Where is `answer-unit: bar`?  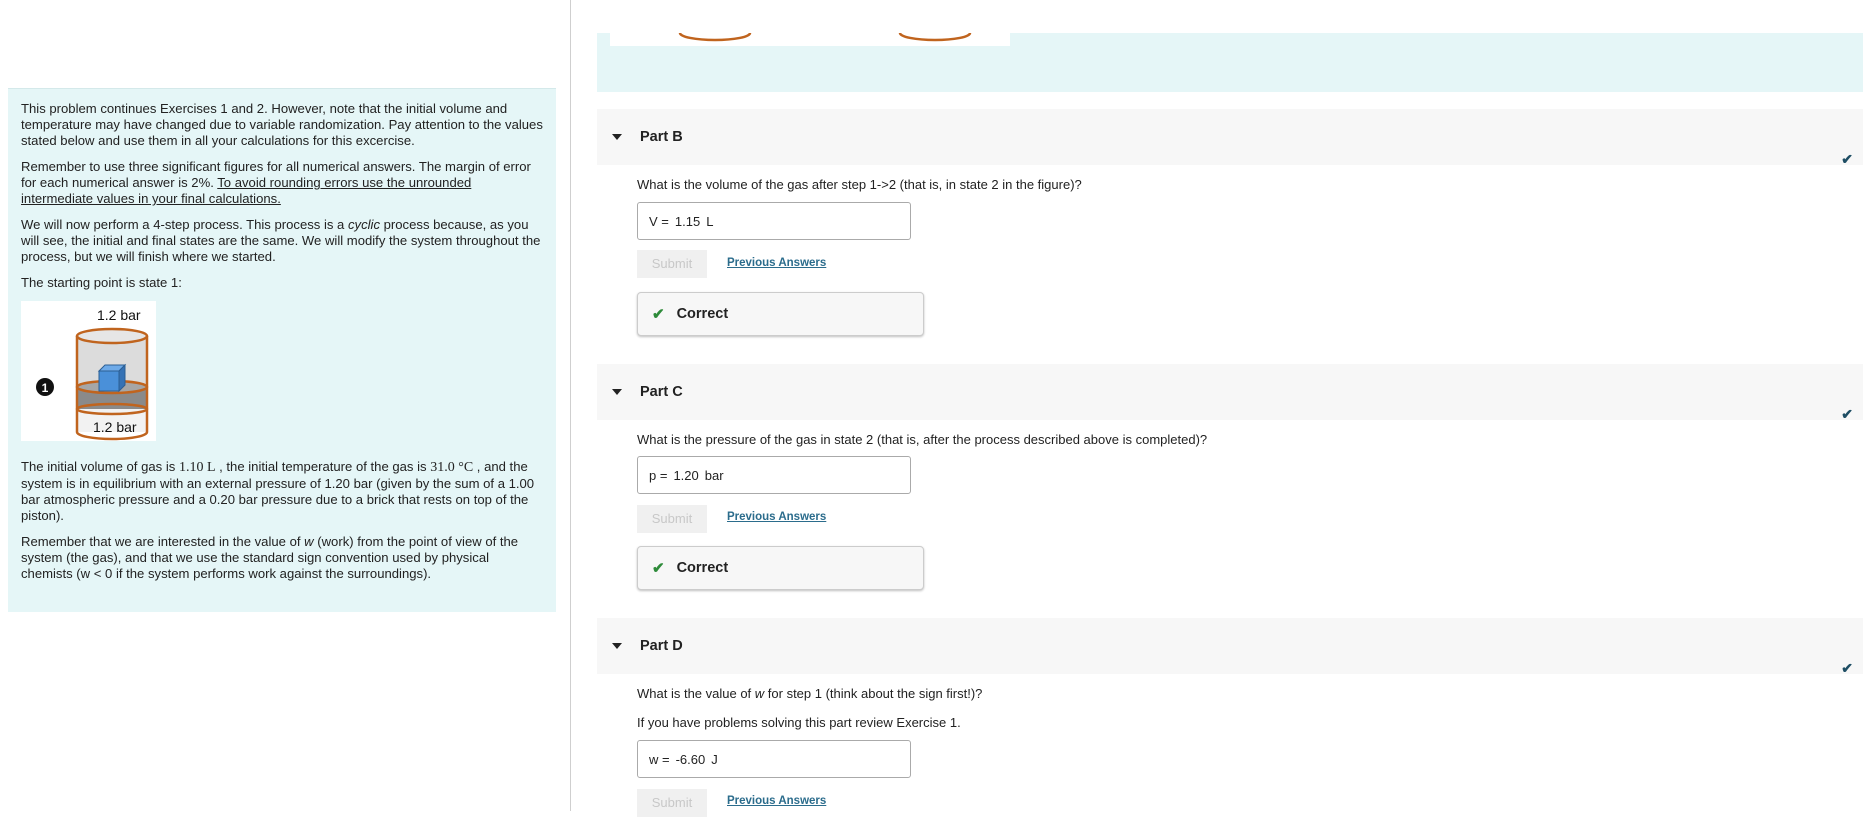 answer-unit: bar is located at coordinates (714, 475).